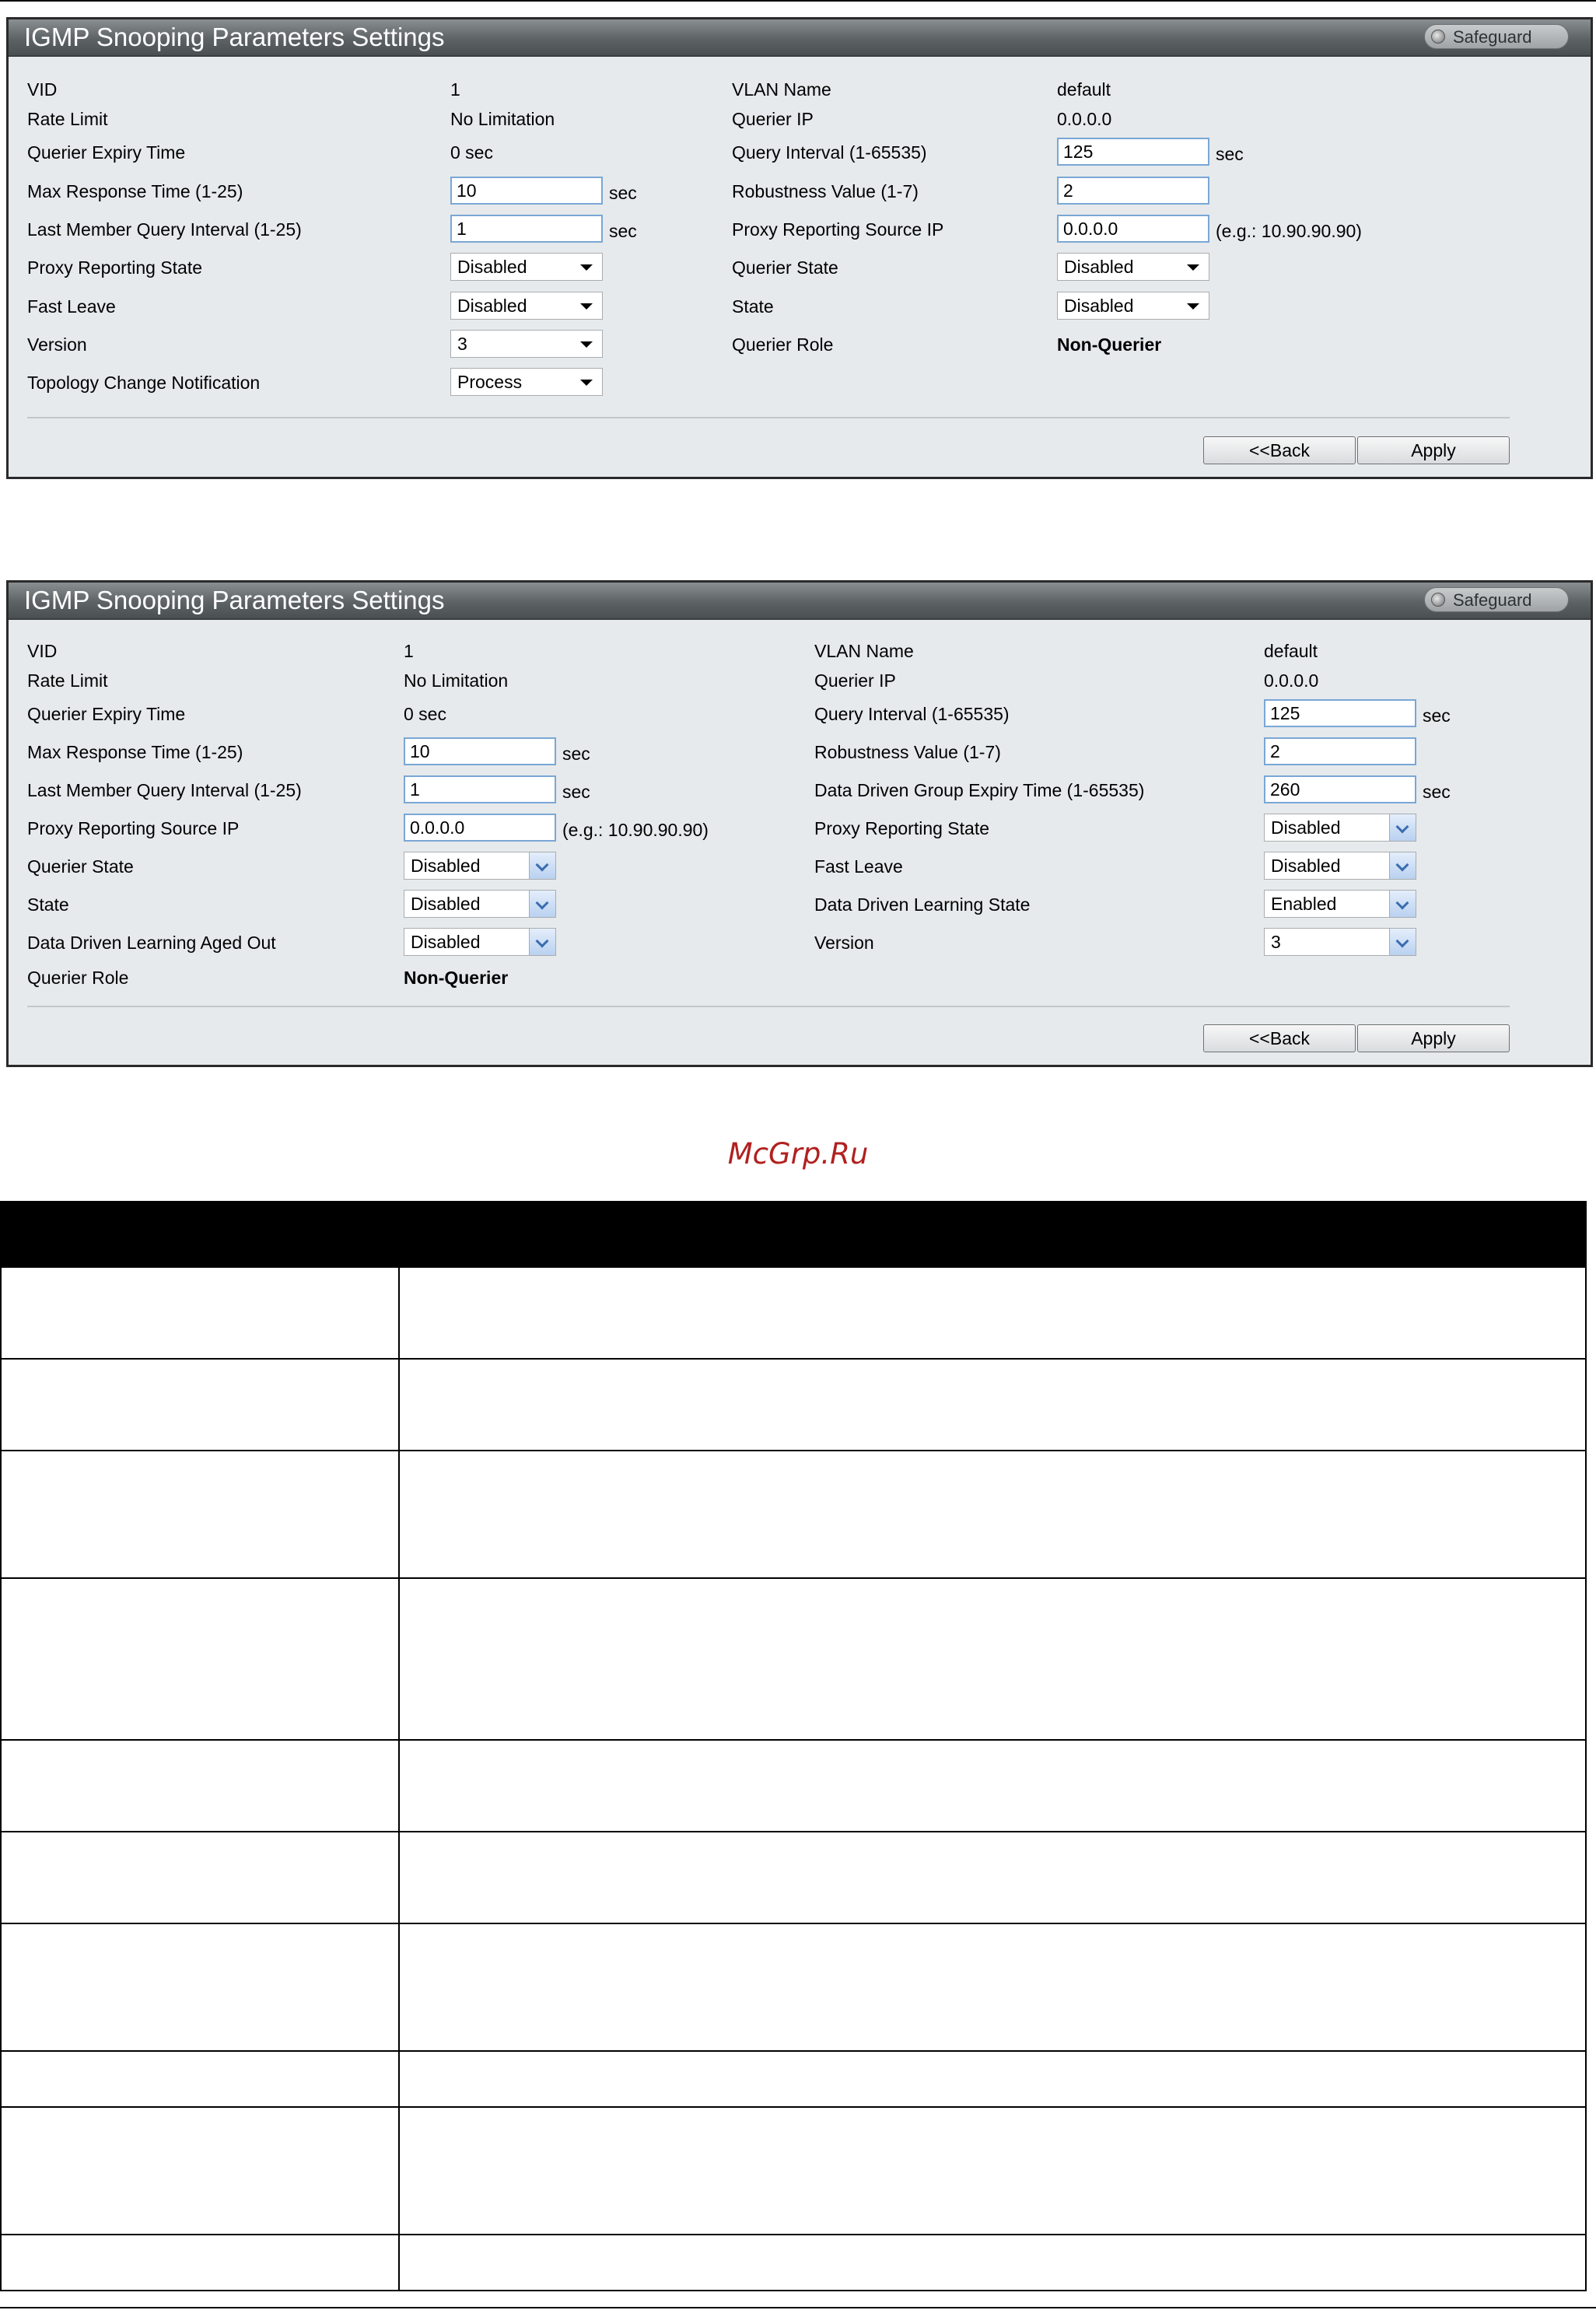 The image size is (1596, 2310). I want to click on proxy-source-ip-hint: (e.g.: 10.90.90.90), so click(636, 830).